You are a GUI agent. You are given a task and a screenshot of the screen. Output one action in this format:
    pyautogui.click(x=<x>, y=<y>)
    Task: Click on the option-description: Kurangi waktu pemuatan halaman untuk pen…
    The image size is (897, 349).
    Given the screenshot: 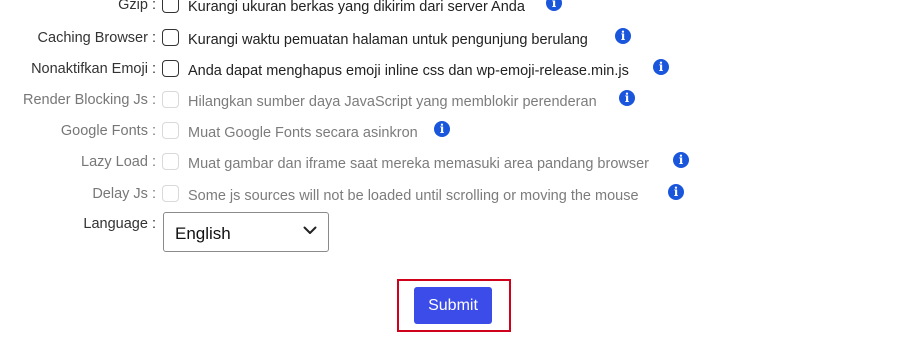 What is the action you would take?
    pyautogui.click(x=388, y=40)
    